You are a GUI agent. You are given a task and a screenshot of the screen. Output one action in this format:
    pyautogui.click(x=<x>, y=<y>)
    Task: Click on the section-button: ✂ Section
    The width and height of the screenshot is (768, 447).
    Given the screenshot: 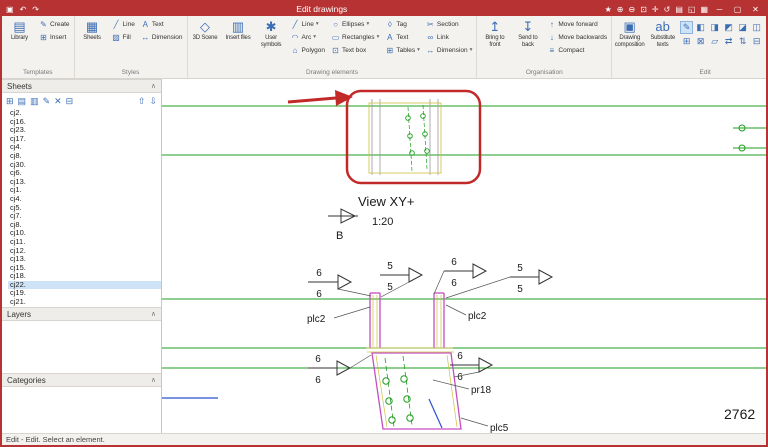 What is the action you would take?
    pyautogui.click(x=449, y=24)
    